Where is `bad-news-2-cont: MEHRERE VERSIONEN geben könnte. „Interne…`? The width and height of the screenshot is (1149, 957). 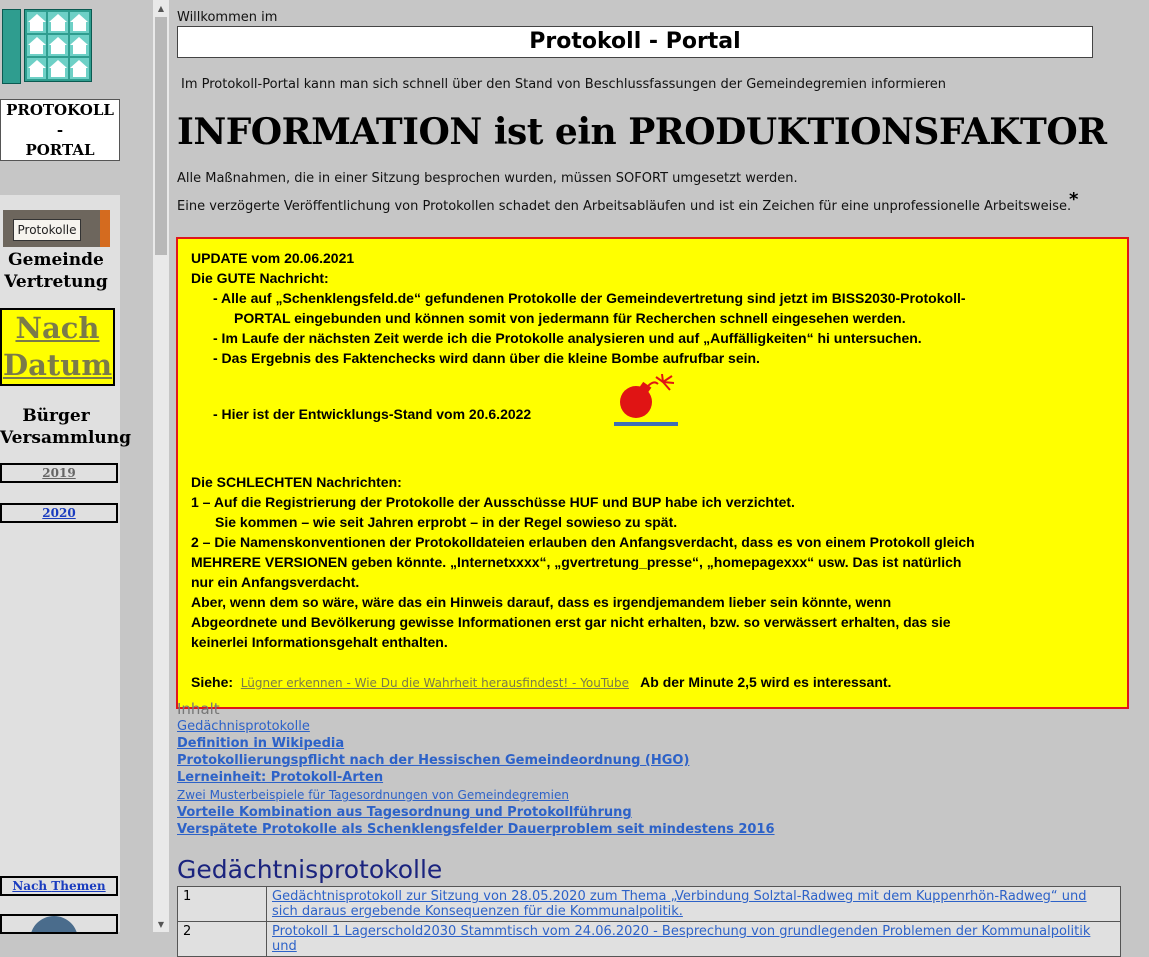
bad-news-2-cont: MEHRERE VERSIONEN geben könnte. „Interne… is located at coordinates (576, 562).